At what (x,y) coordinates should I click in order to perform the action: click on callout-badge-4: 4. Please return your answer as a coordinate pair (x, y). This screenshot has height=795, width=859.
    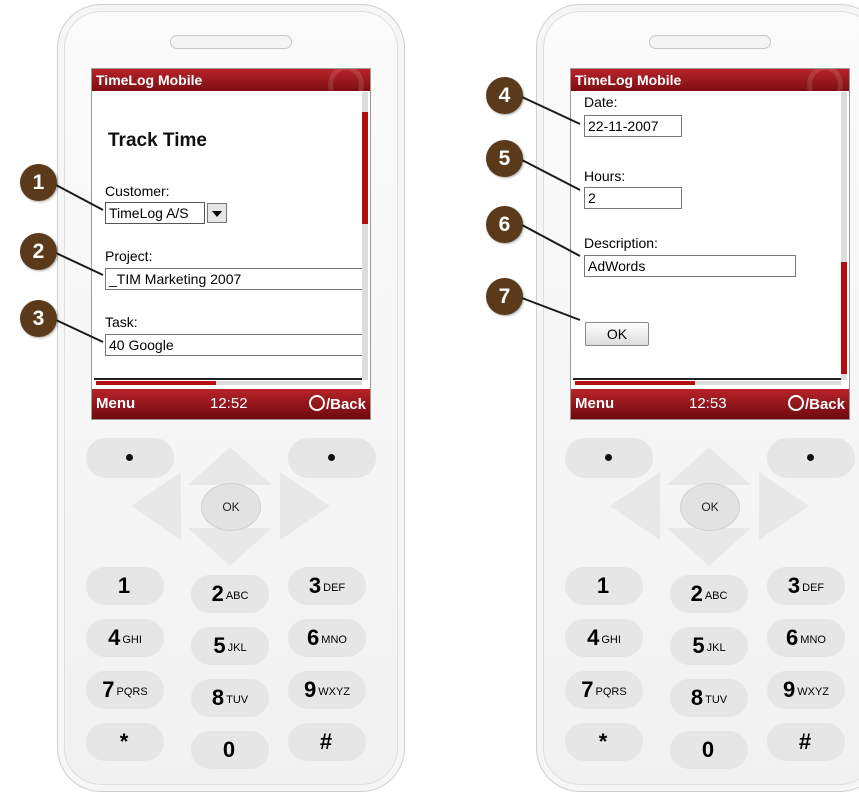
    Looking at the image, I should click on (504, 95).